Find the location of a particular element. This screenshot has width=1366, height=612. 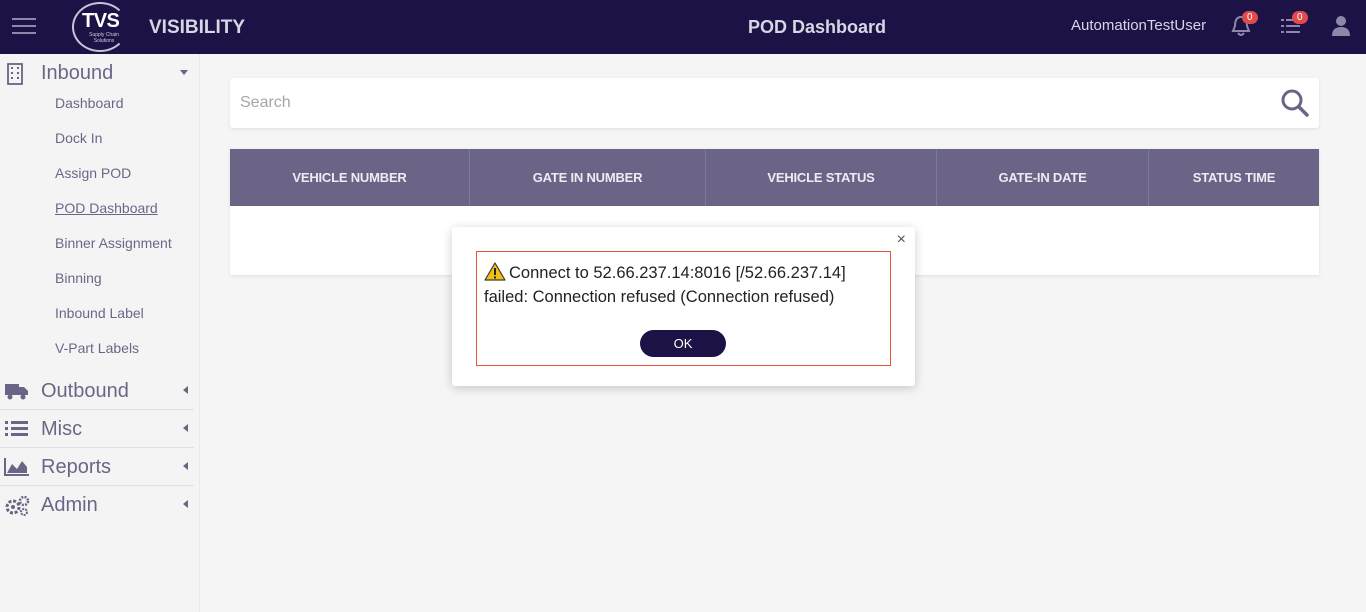

bell-icon: 0 is located at coordinates (1244, 24).